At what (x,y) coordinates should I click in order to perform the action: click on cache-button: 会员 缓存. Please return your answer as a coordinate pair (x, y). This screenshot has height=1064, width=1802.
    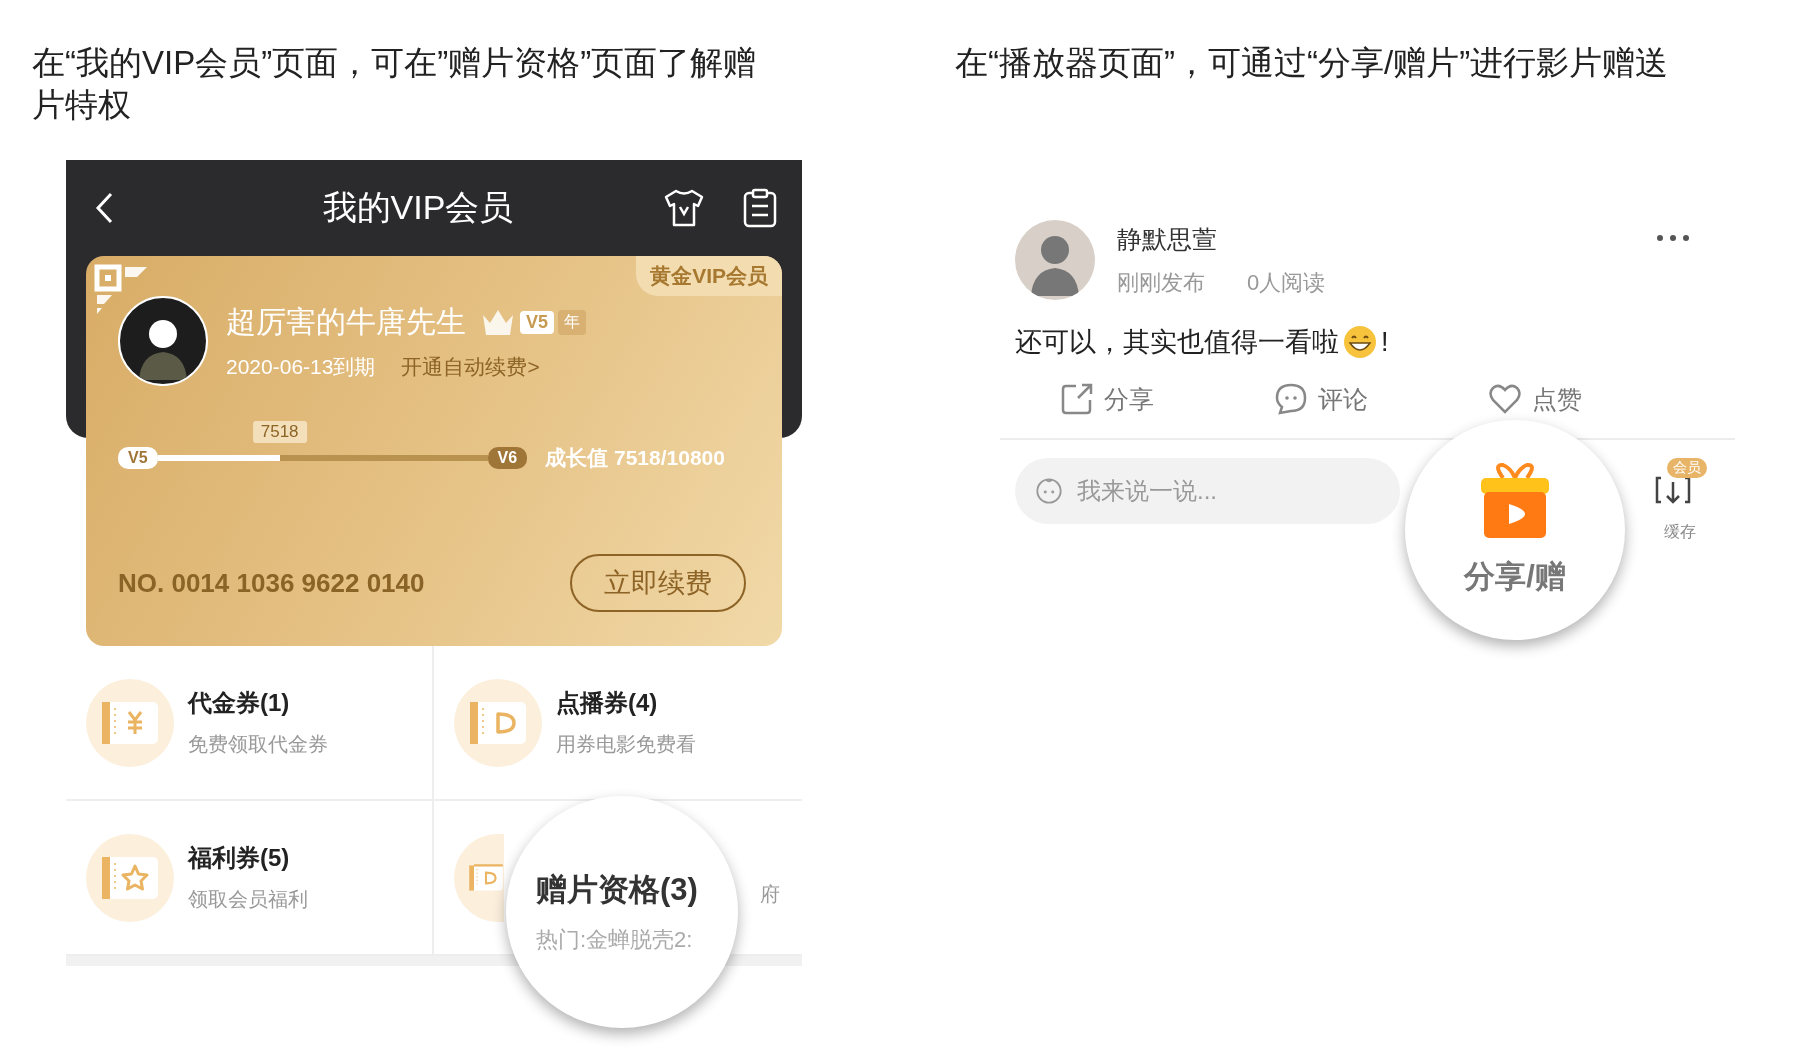
    Looking at the image, I should click on (1680, 500).